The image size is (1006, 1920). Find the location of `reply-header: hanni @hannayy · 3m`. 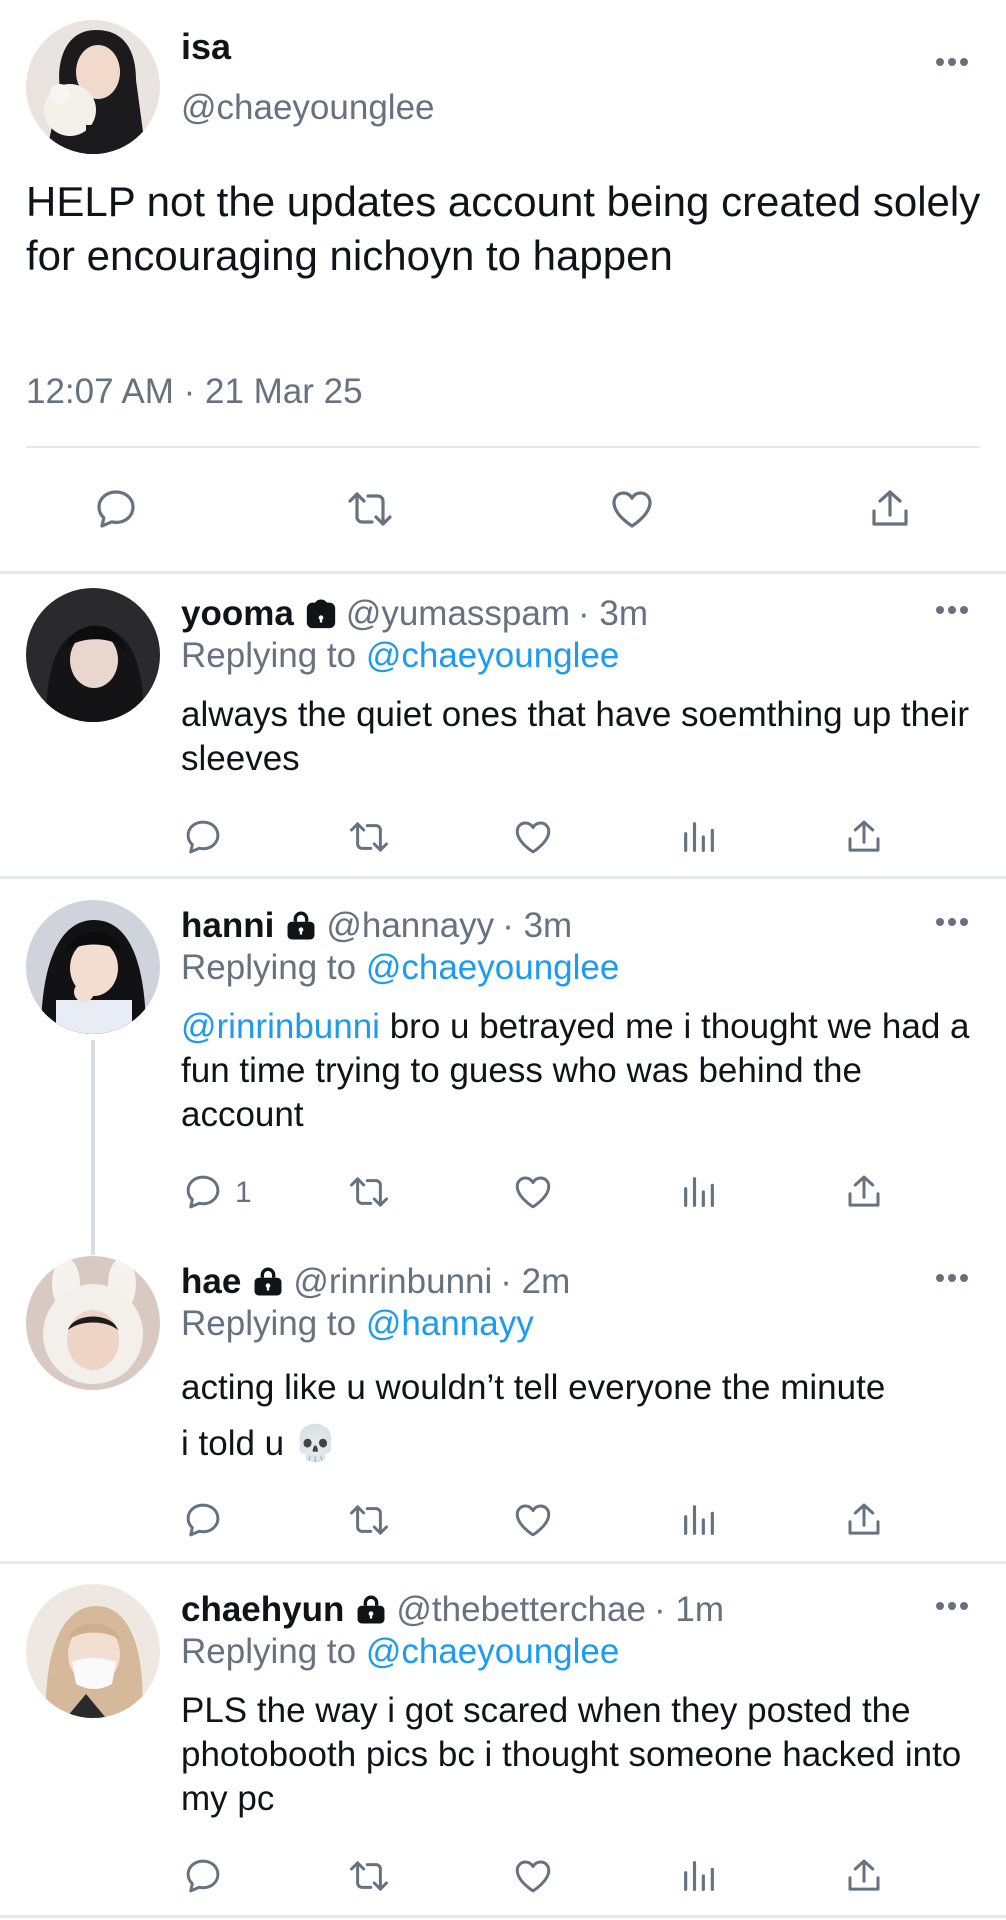

reply-header: hanni @hannayy · 3m is located at coordinates (376, 926).